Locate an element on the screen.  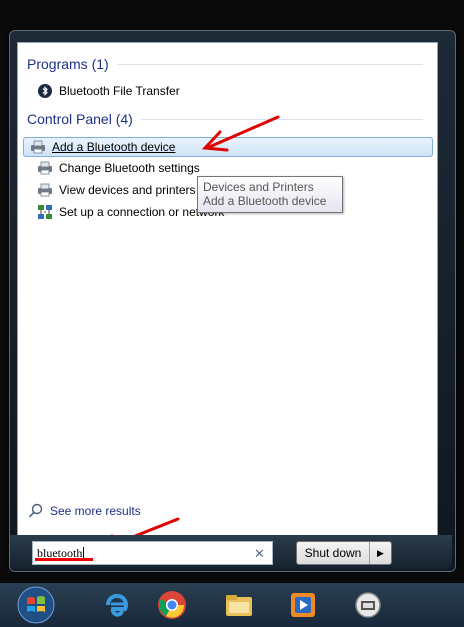
see-more-results: See more results is located at coordinates (84, 511).